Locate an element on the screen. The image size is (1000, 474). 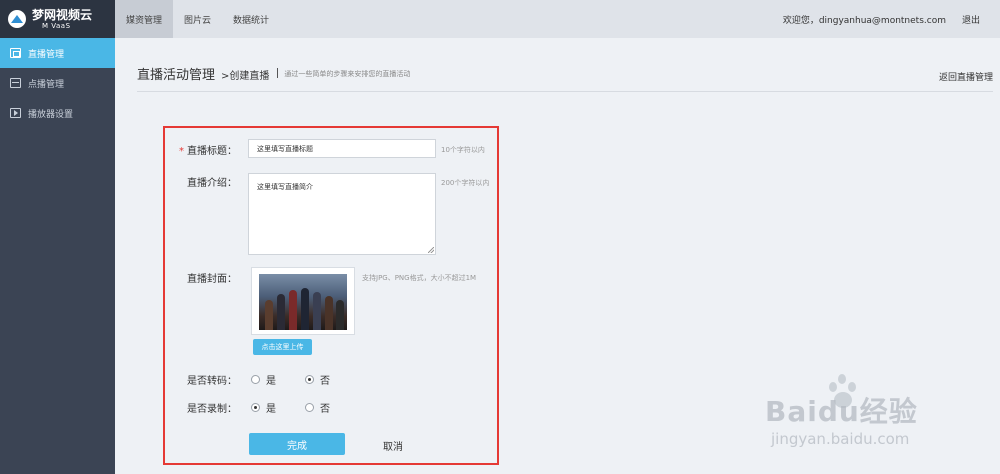
cover-image is located at coordinates (303, 302).